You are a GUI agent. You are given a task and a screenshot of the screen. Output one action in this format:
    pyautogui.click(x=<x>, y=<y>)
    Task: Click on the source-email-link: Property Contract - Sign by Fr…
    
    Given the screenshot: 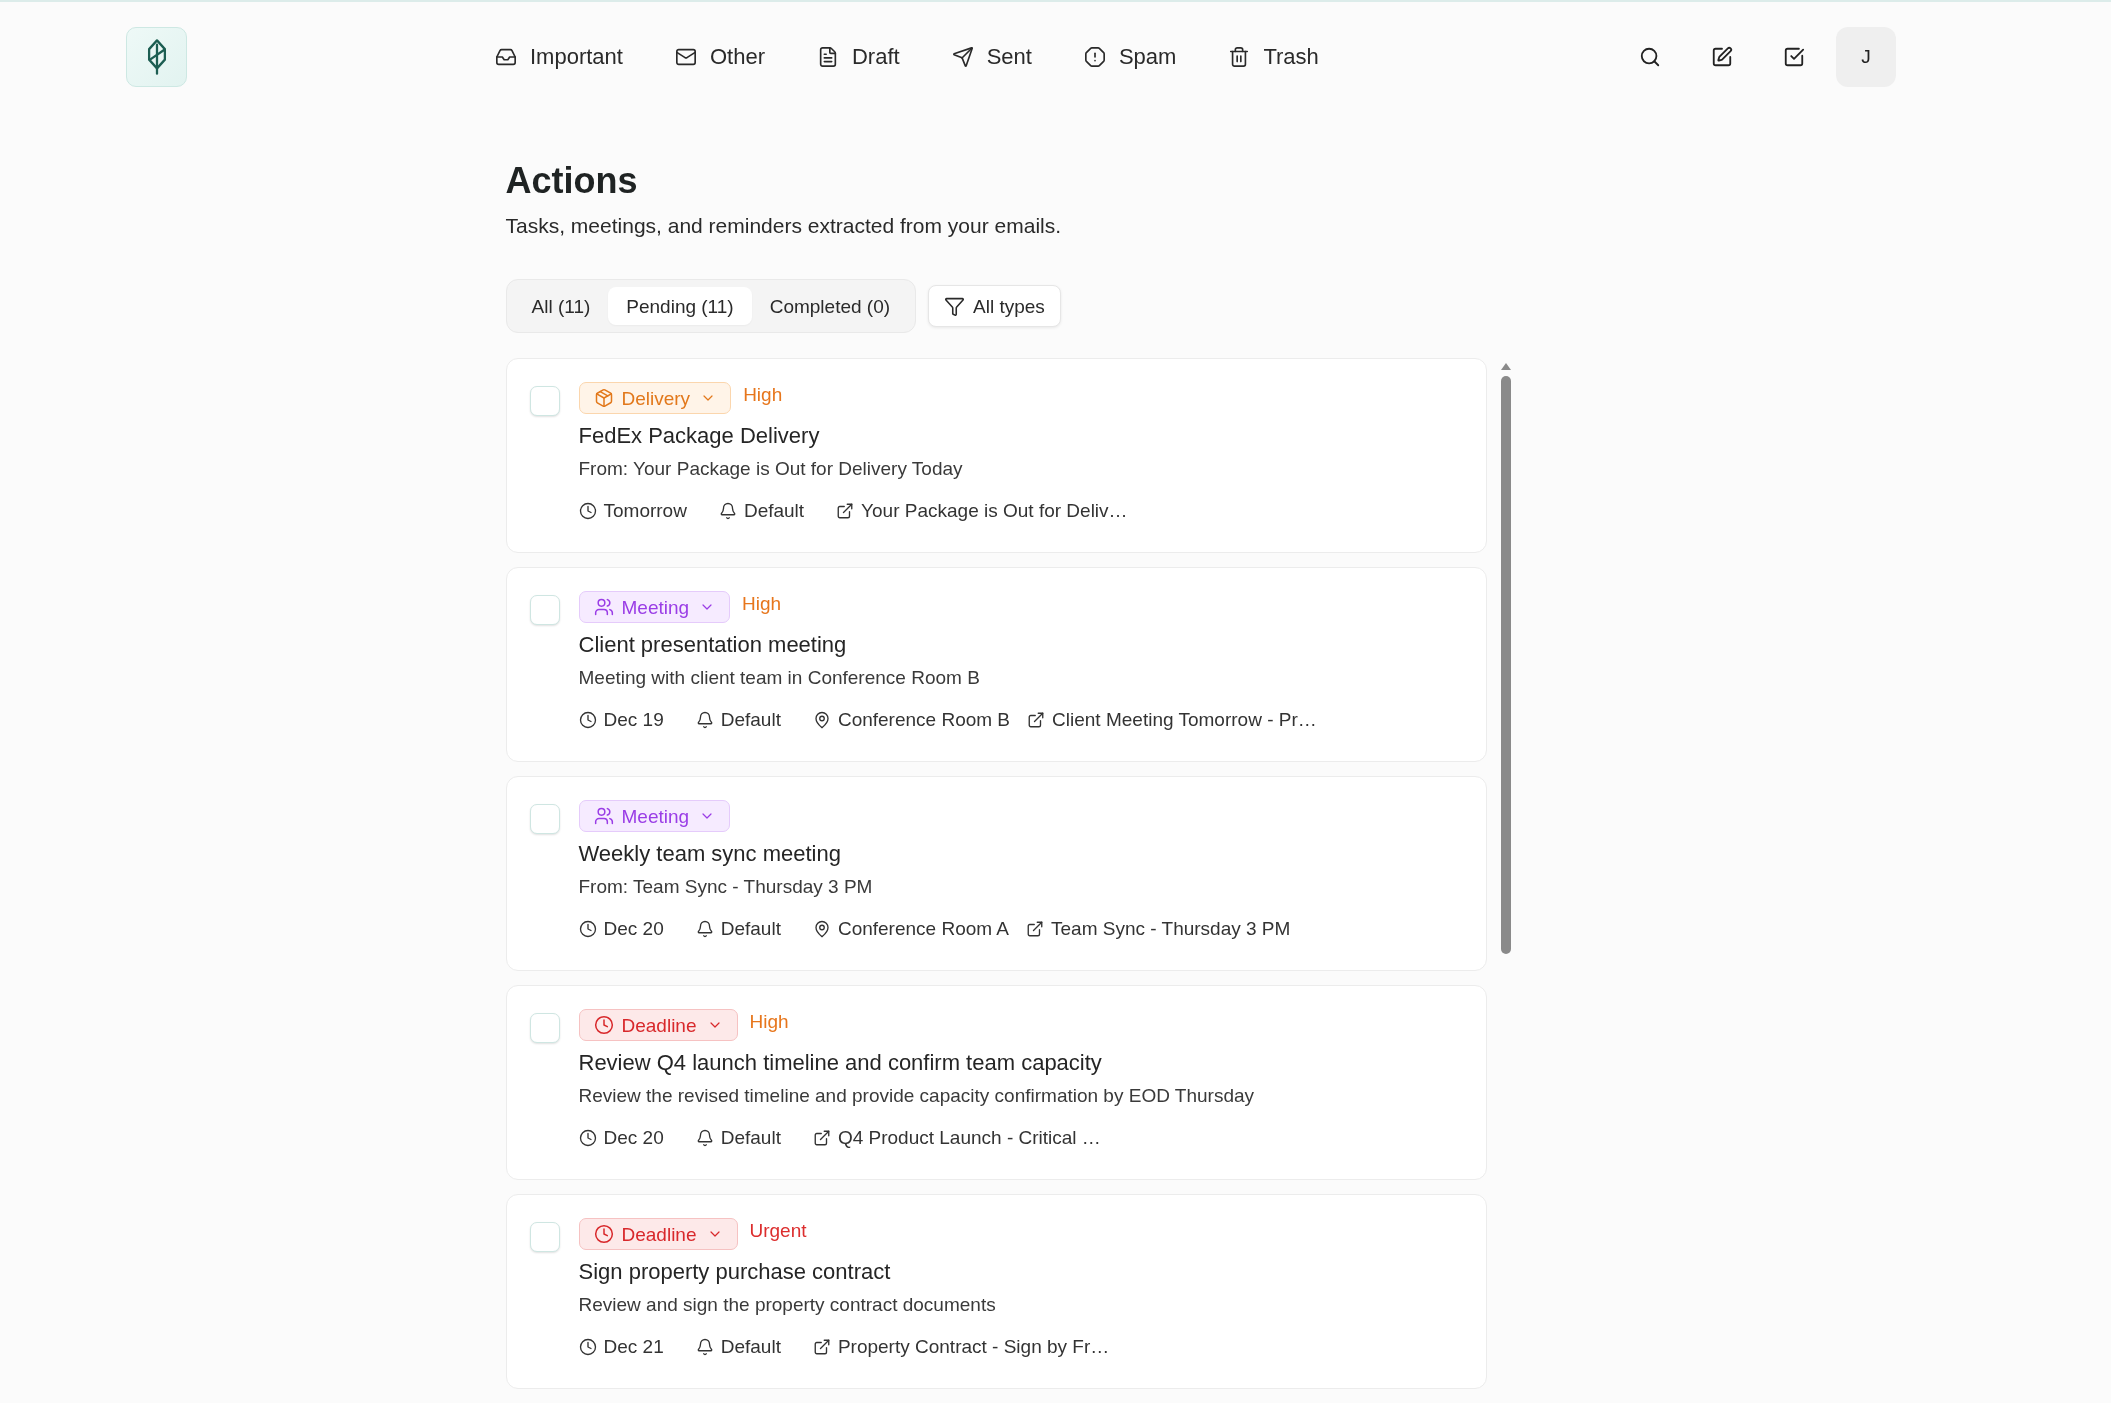 What is the action you would take?
    pyautogui.click(x=973, y=1347)
    